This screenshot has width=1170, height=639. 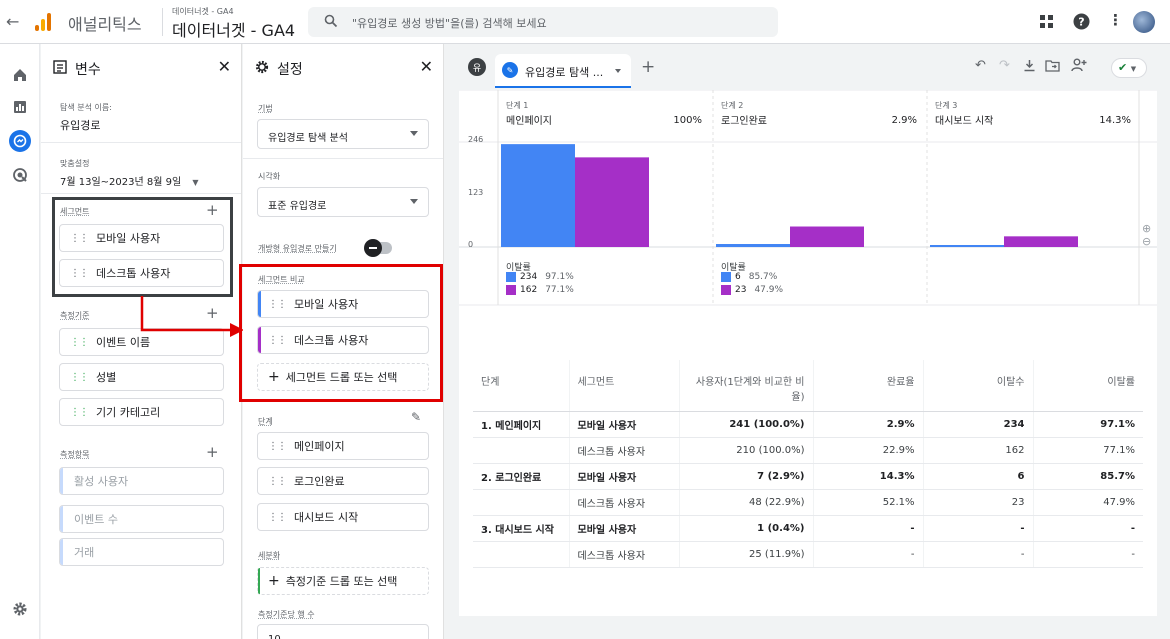 What do you see at coordinates (233, 29) in the screenshot?
I see `property-selector: 데이터너겟 - GA4` at bounding box center [233, 29].